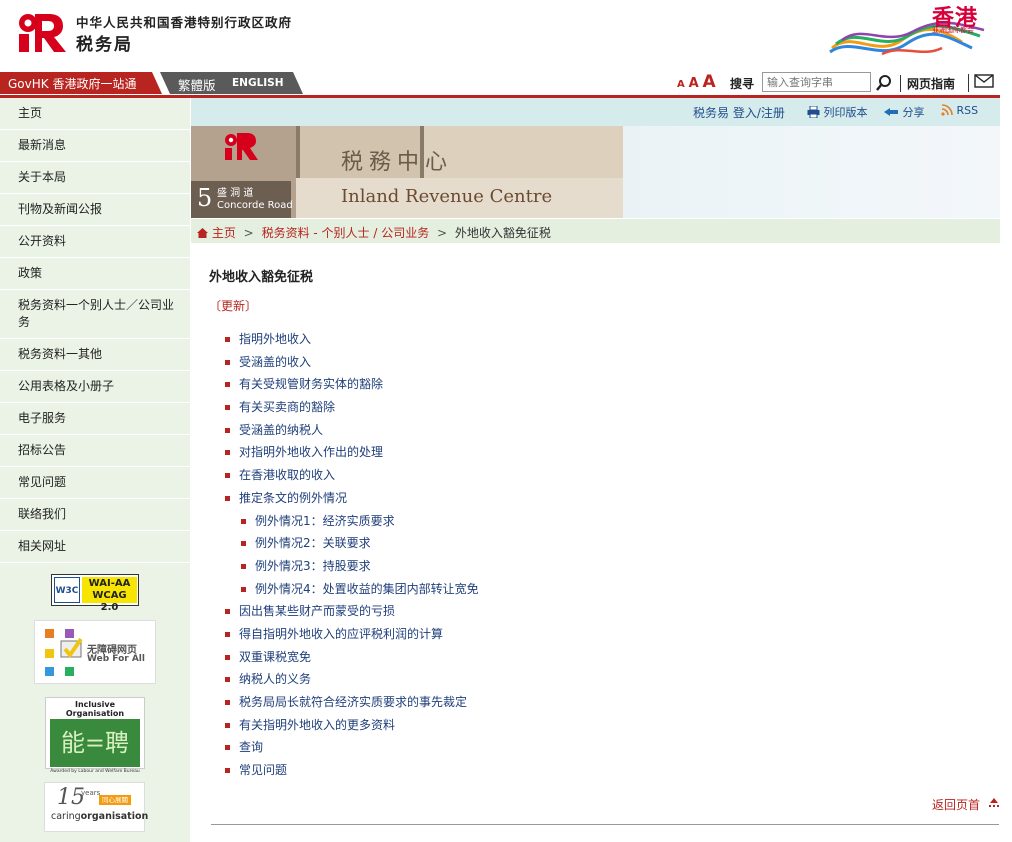 This screenshot has width=1012, height=842. What do you see at coordinates (95, 210) in the screenshot?
I see `sidebar-item-publications: 刊物及新闻公报` at bounding box center [95, 210].